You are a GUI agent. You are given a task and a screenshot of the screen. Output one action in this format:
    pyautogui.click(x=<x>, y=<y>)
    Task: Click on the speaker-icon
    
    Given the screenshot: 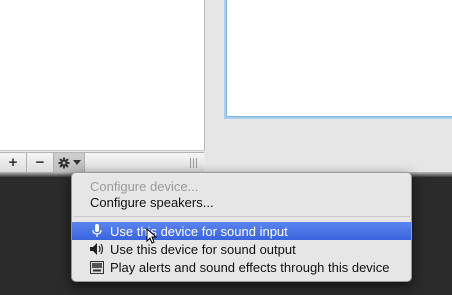 What is the action you would take?
    pyautogui.click(x=97, y=249)
    